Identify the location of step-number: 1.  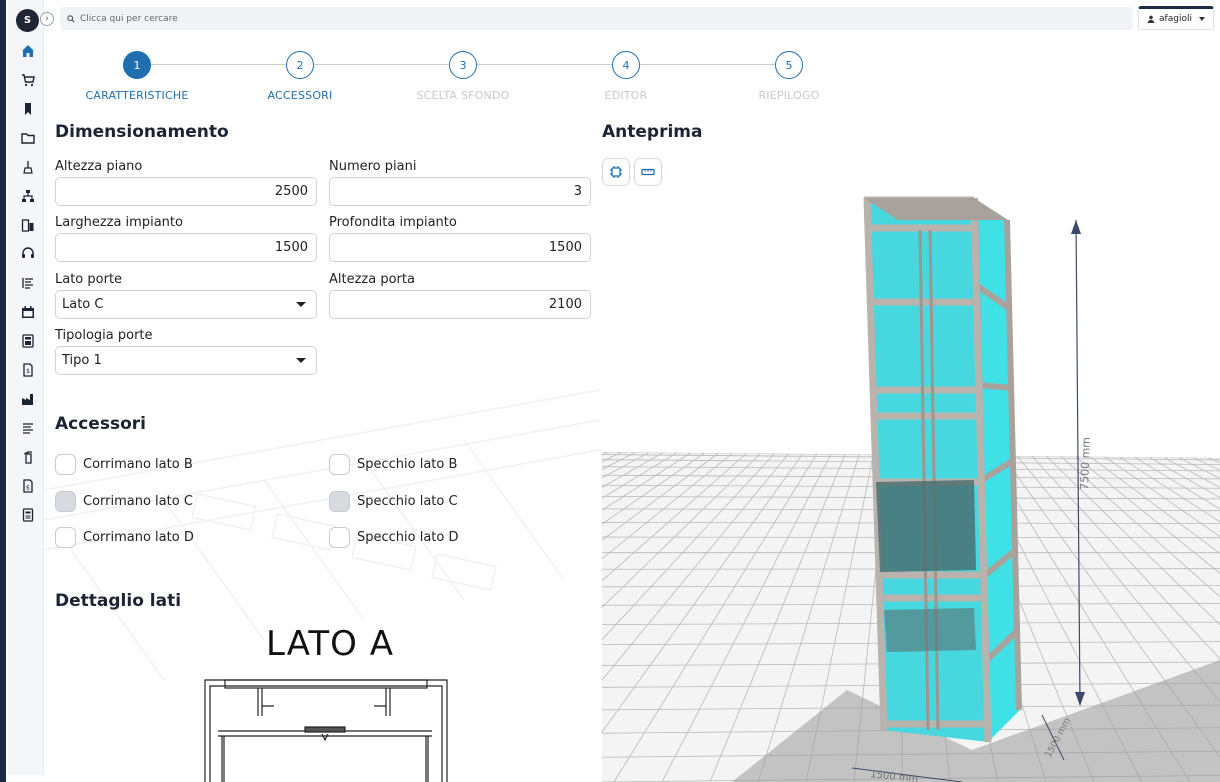
(137, 65).